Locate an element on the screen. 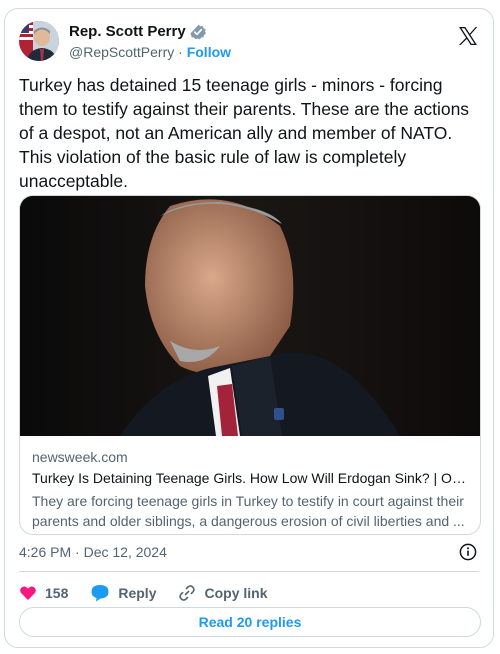  reply-button: Reply is located at coordinates (123, 593).